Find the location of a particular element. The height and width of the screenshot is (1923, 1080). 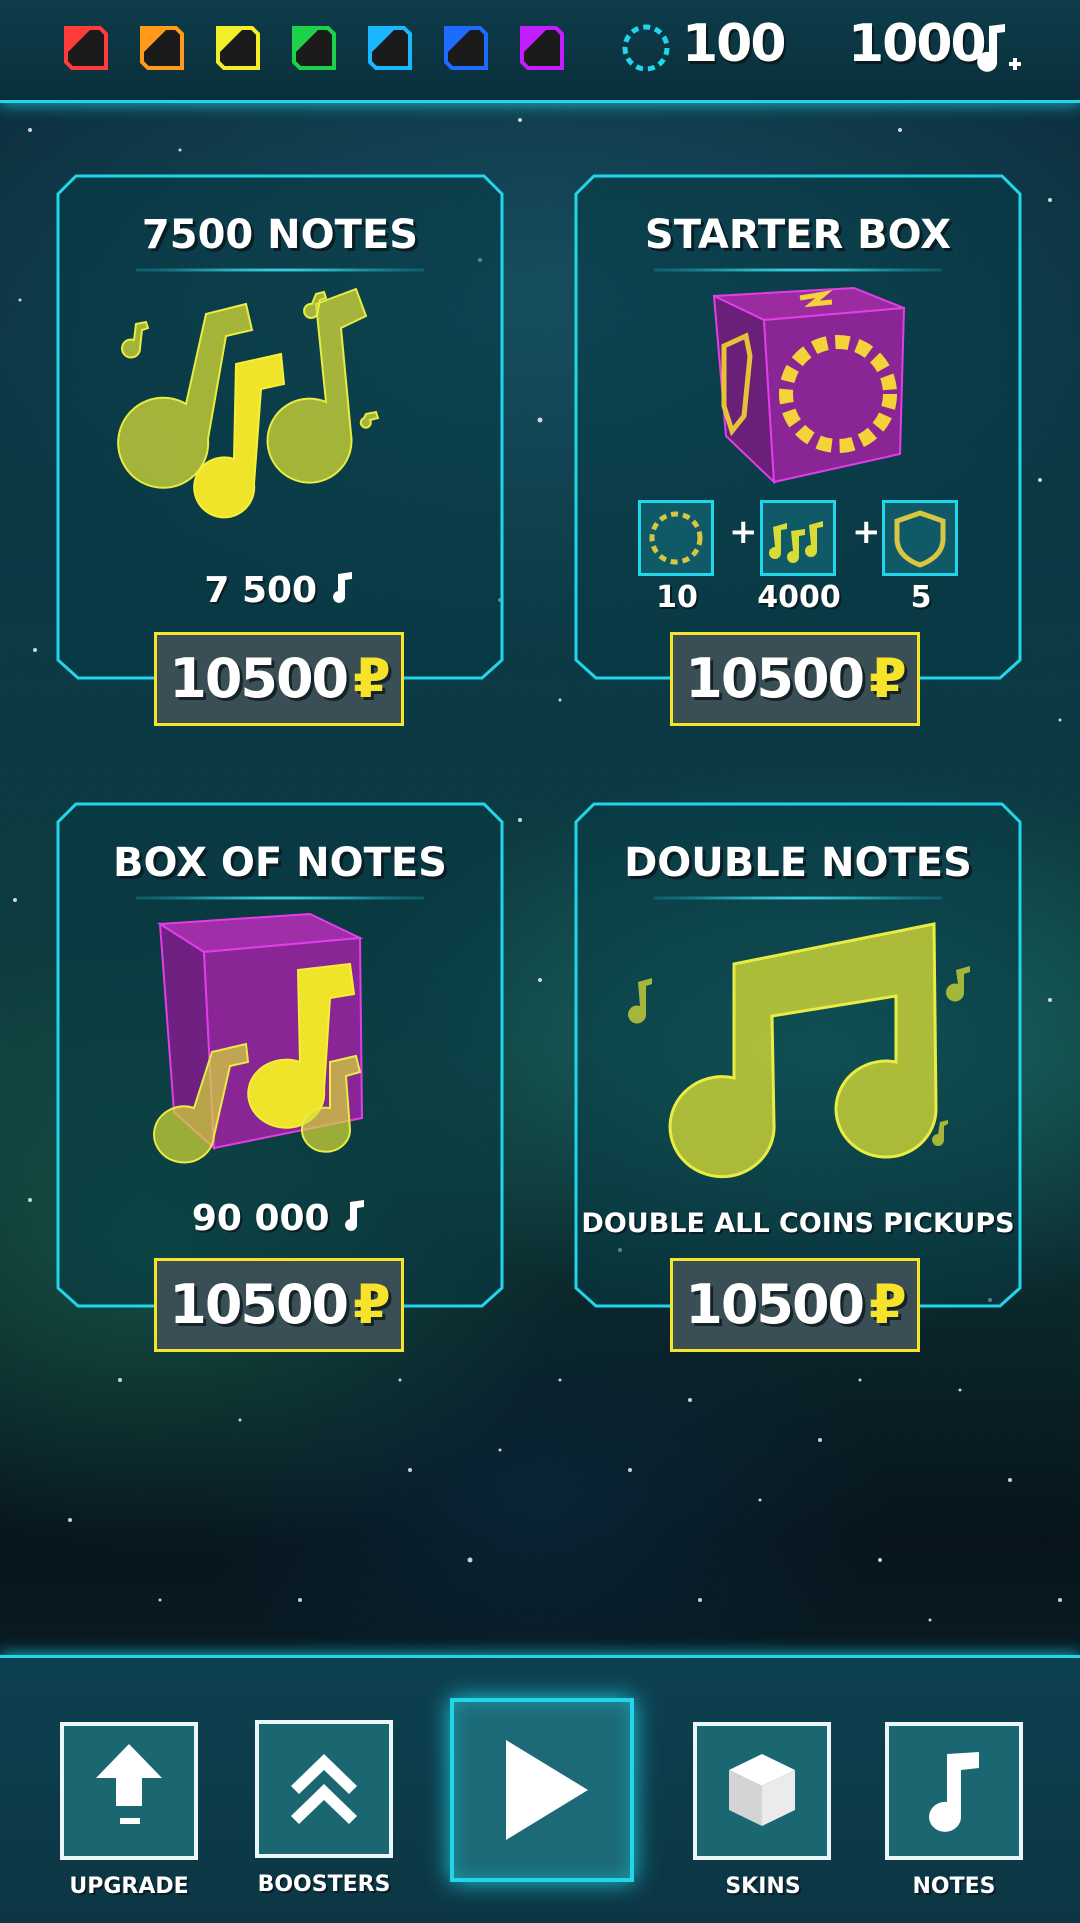

starter-item-notes-value: 4000 is located at coordinates (799, 597).